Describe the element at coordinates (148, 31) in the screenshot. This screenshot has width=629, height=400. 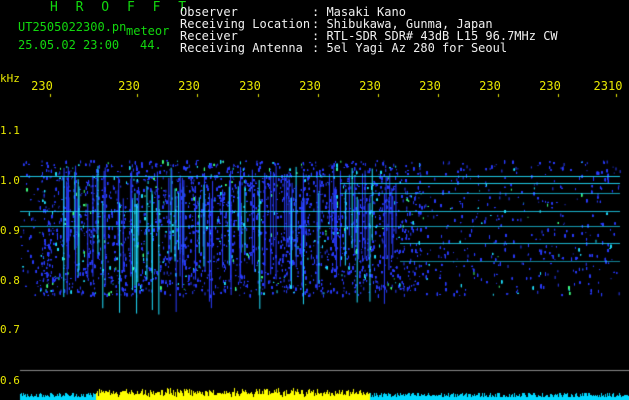
I see `file-type-label: meteor` at that location.